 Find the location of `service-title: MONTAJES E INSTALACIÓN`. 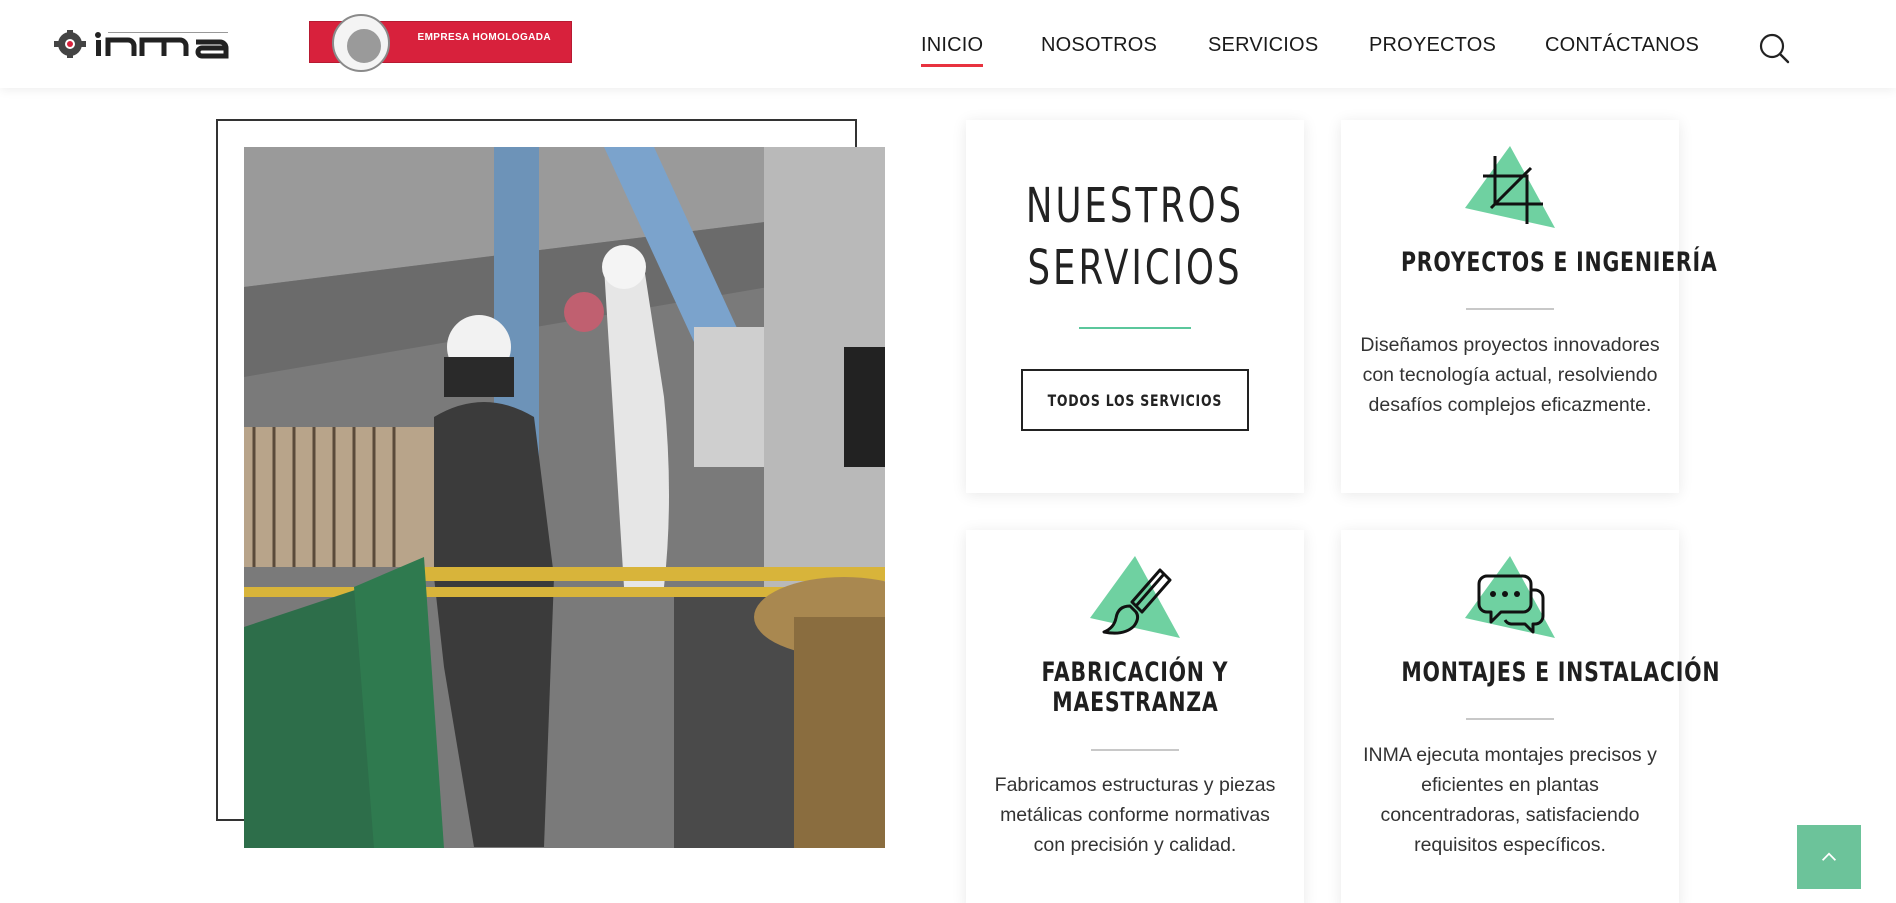

service-title: MONTAJES E INSTALACIÓN is located at coordinates (1561, 672).